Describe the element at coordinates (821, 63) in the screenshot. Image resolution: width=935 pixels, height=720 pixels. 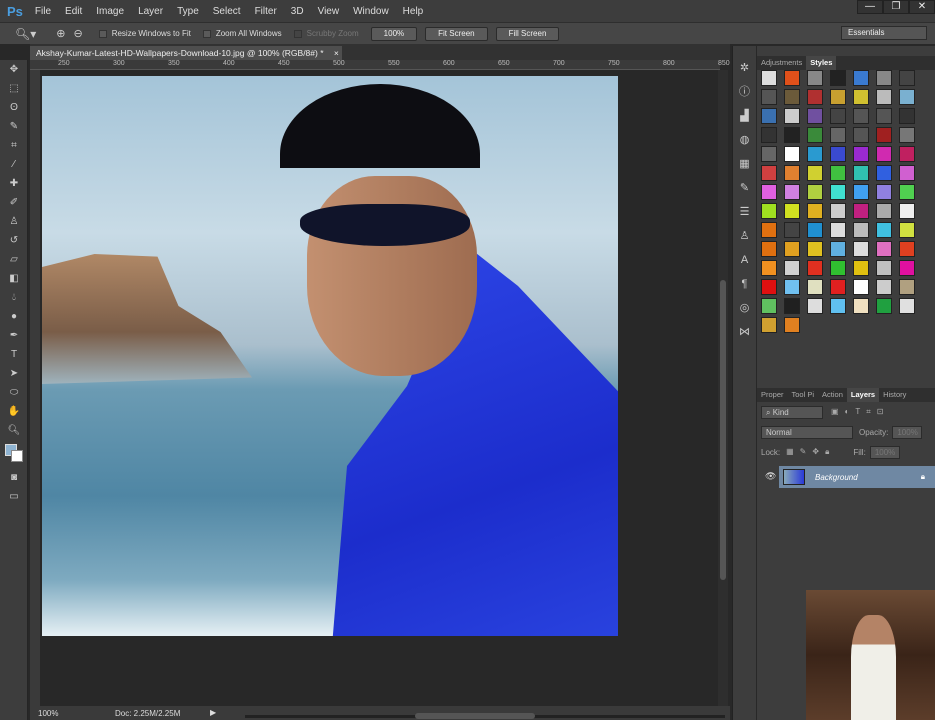
I see `tab-styles: Styles` at that location.